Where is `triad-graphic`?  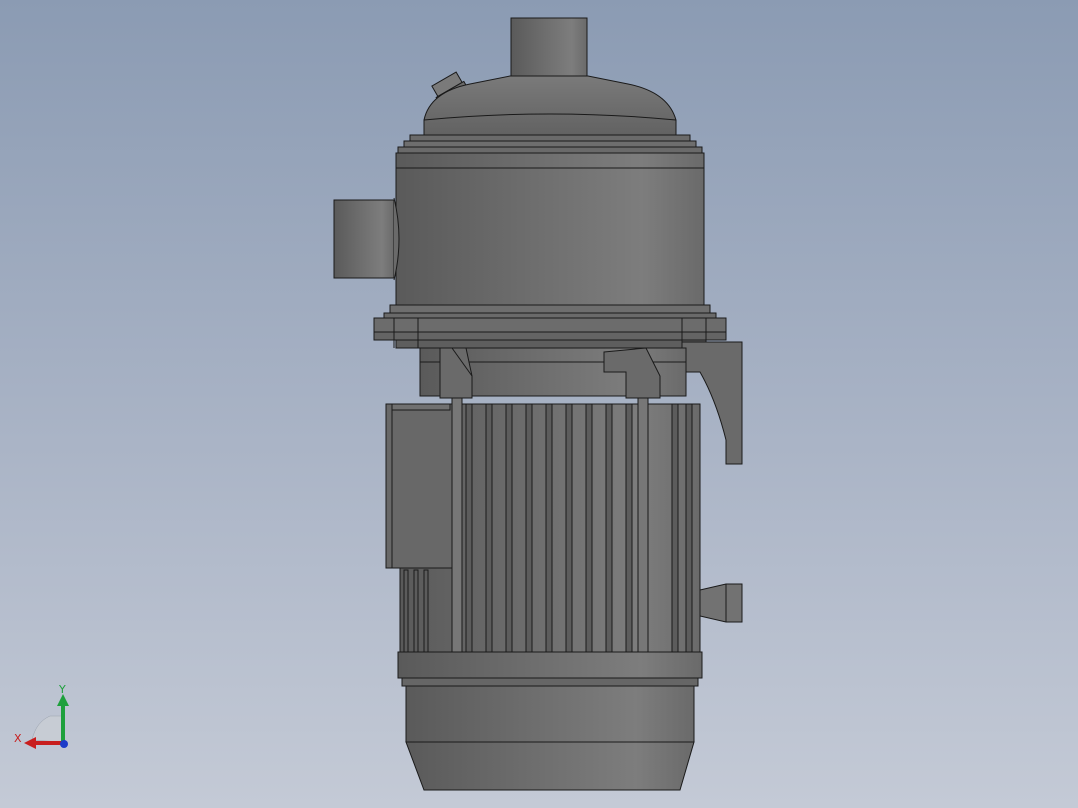
triad-graphic is located at coordinates (46, 721).